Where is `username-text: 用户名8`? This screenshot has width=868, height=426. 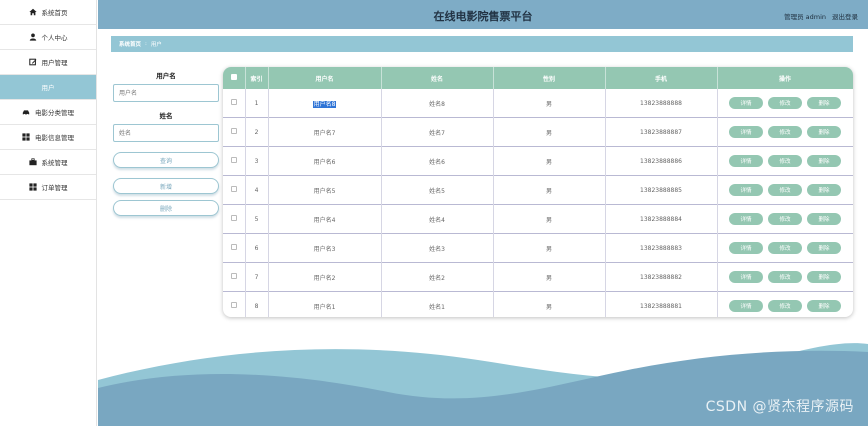 username-text: 用户名8 is located at coordinates (324, 104).